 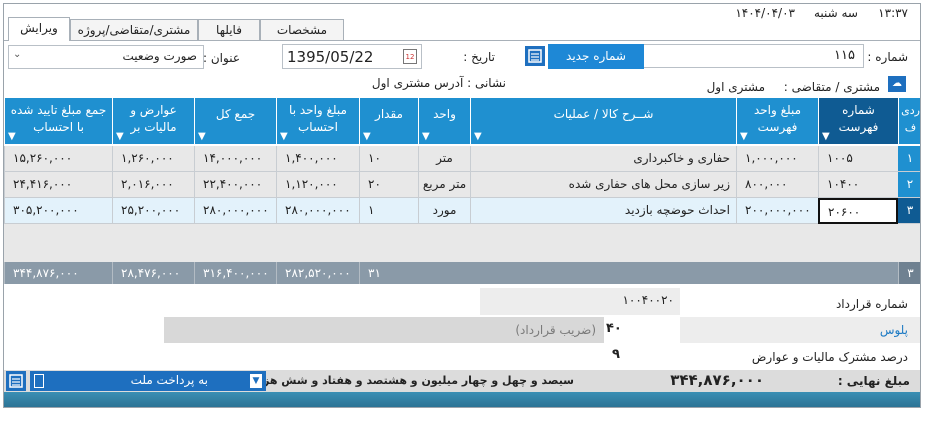 What do you see at coordinates (235, 121) in the screenshot?
I see `col-header-total: جمع کل ▼` at bounding box center [235, 121].